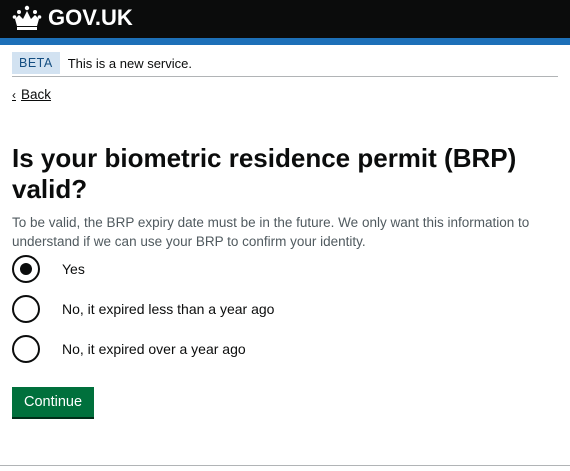 This screenshot has width=570, height=471. I want to click on radio-label: No, it expired over a year ago, so click(154, 349).